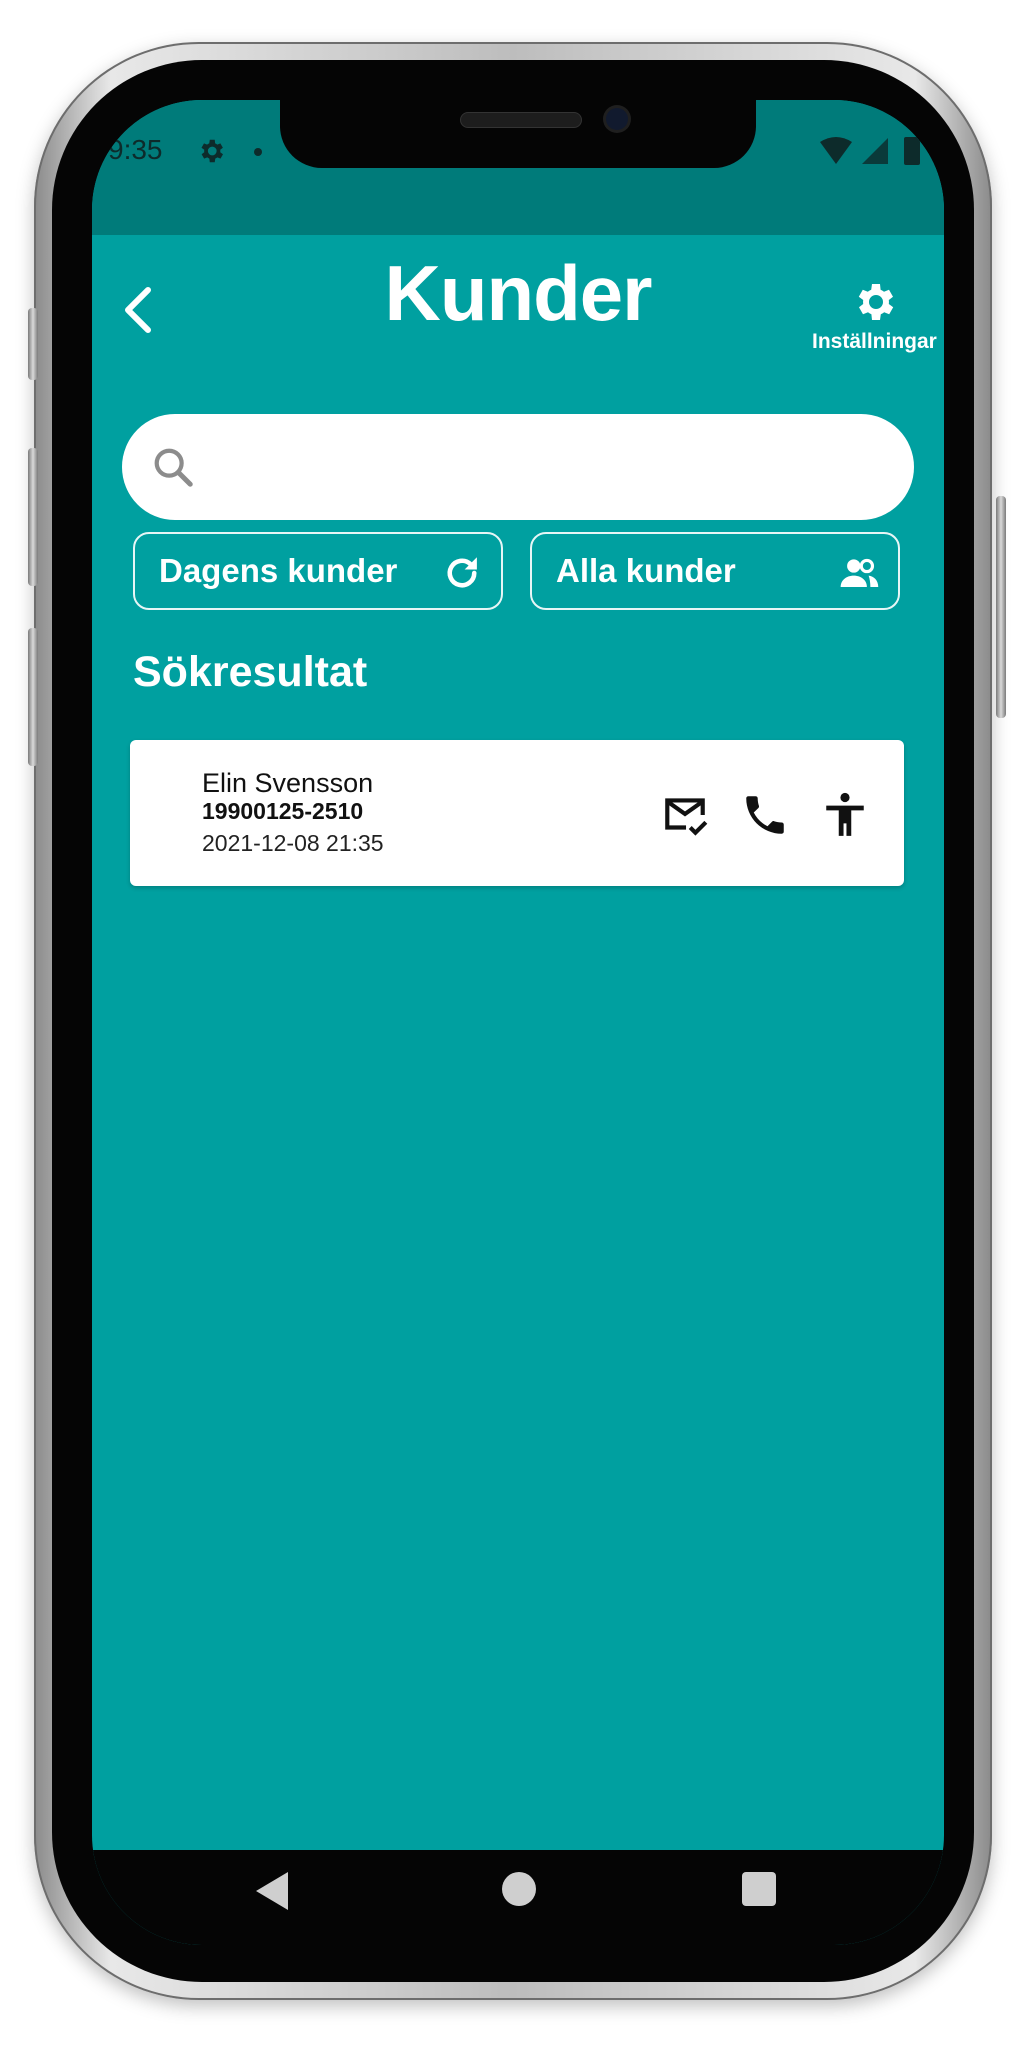 The height and width of the screenshot is (2048, 1024). What do you see at coordinates (258, 152) in the screenshot?
I see `dot-icon` at bounding box center [258, 152].